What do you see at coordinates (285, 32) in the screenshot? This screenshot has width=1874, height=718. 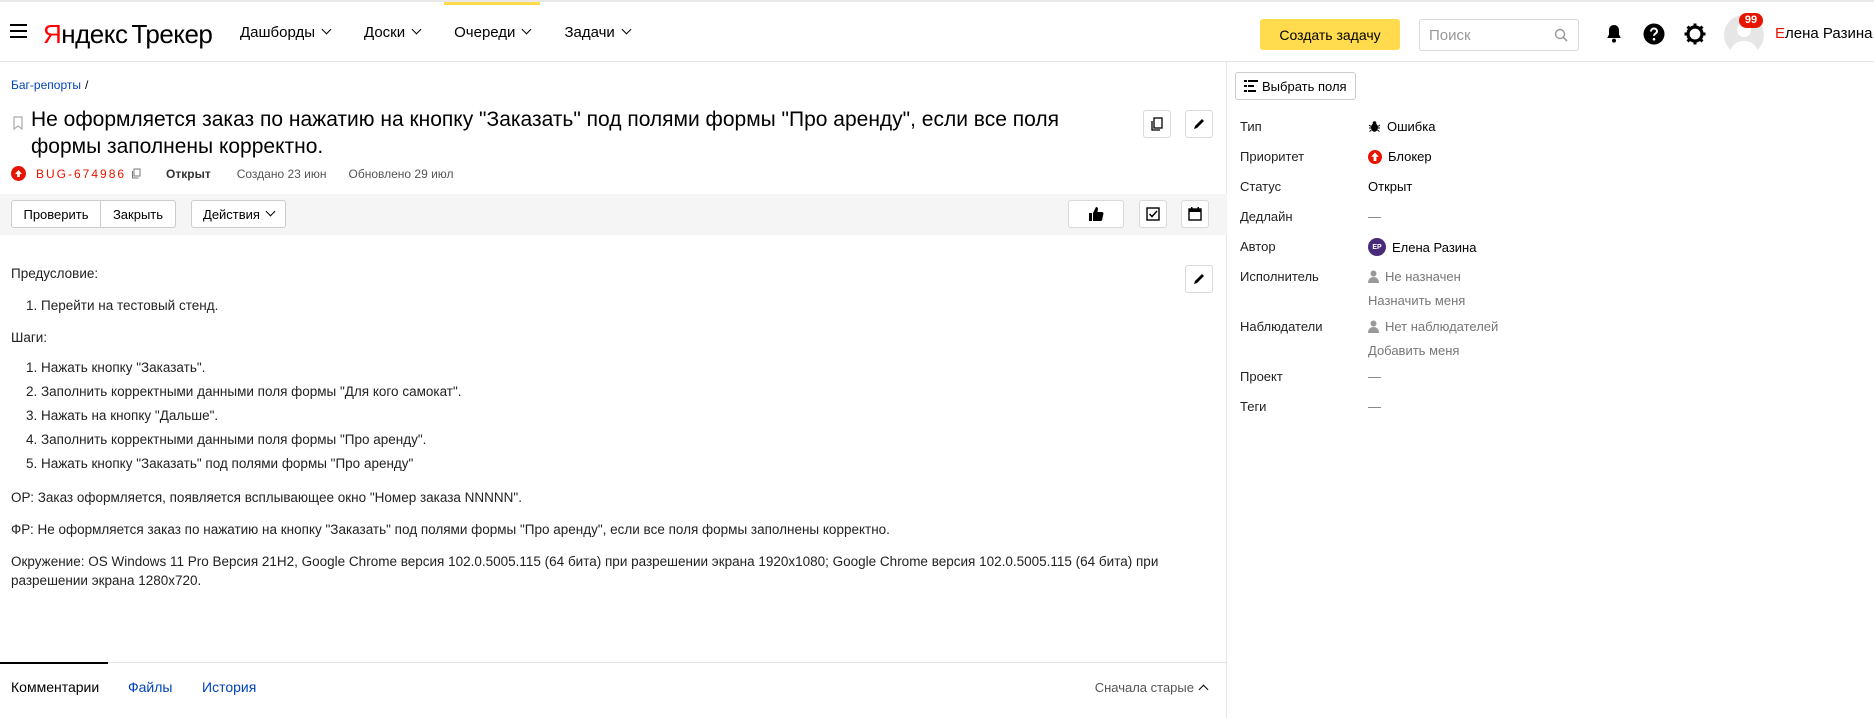 I see `nav-dashboards: Дашборды` at bounding box center [285, 32].